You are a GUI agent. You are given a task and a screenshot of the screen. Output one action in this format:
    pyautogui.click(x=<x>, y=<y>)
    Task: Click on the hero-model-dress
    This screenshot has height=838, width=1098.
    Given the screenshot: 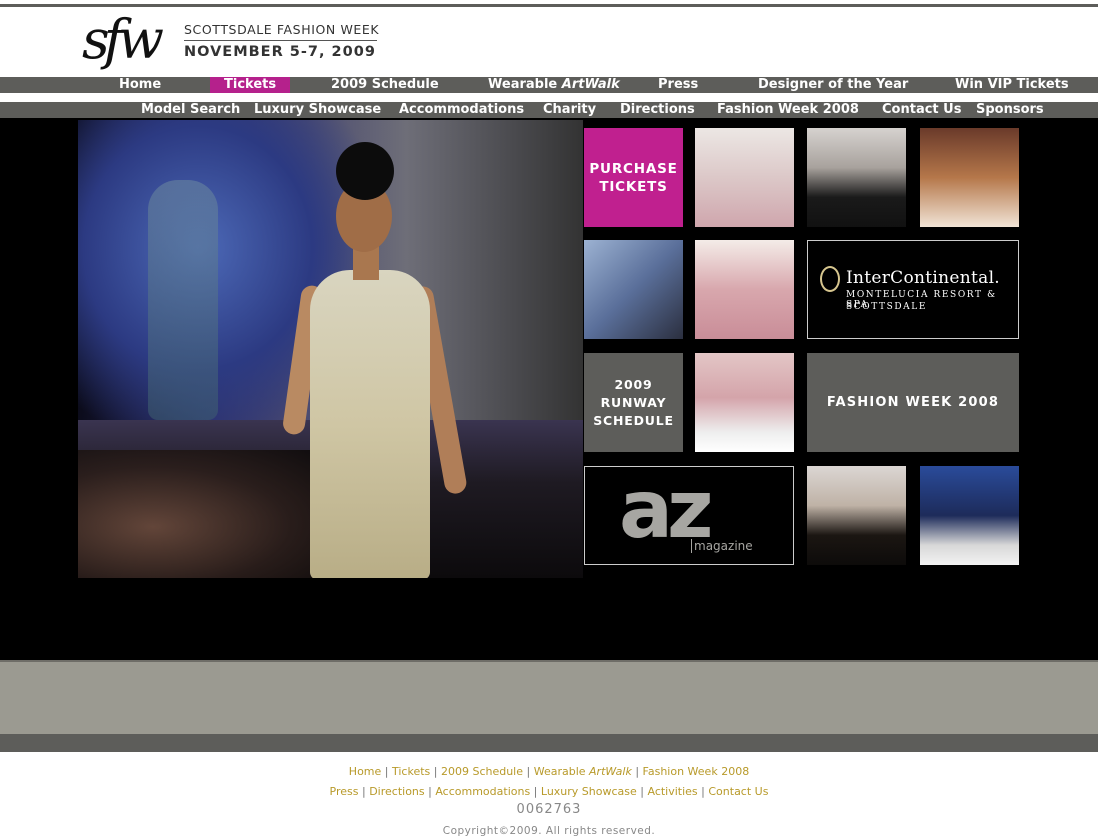 What is the action you would take?
    pyautogui.click(x=370, y=424)
    